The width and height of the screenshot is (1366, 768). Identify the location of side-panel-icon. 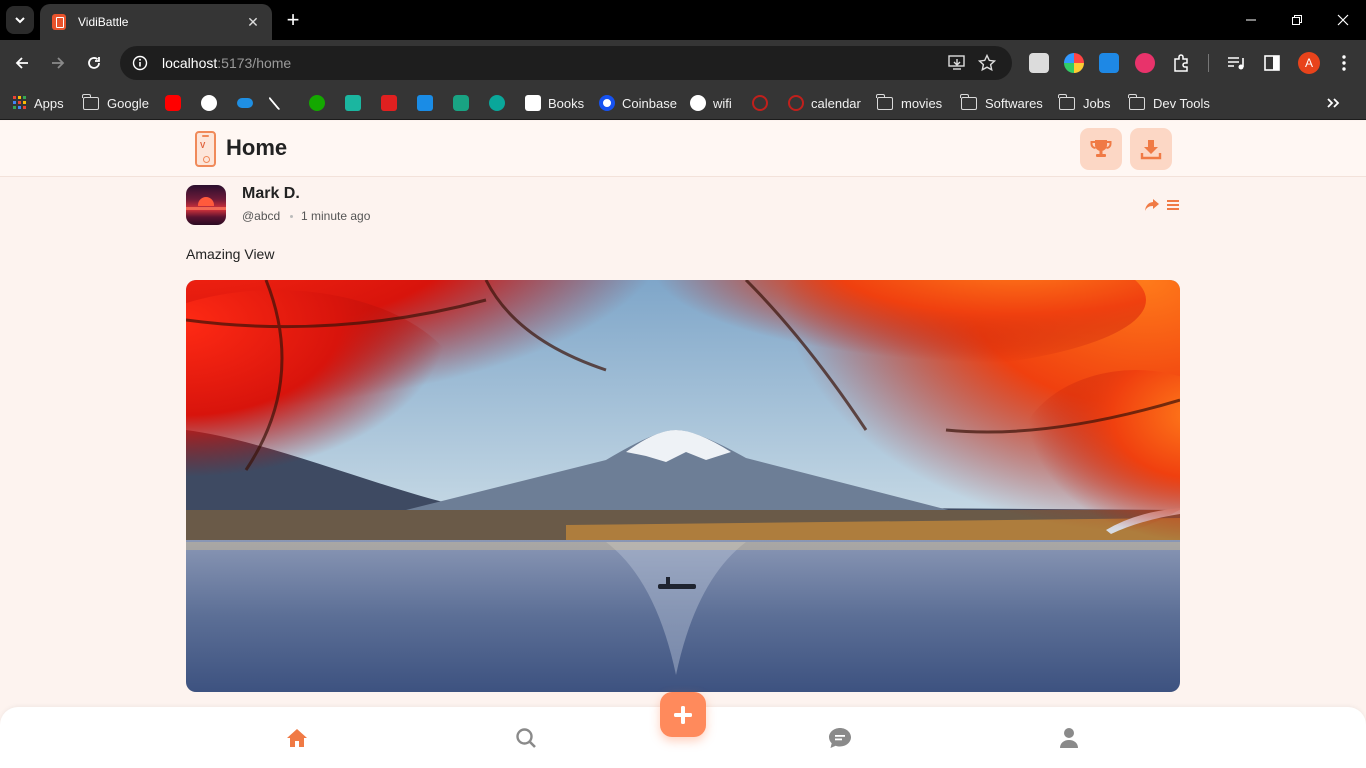
(1272, 63).